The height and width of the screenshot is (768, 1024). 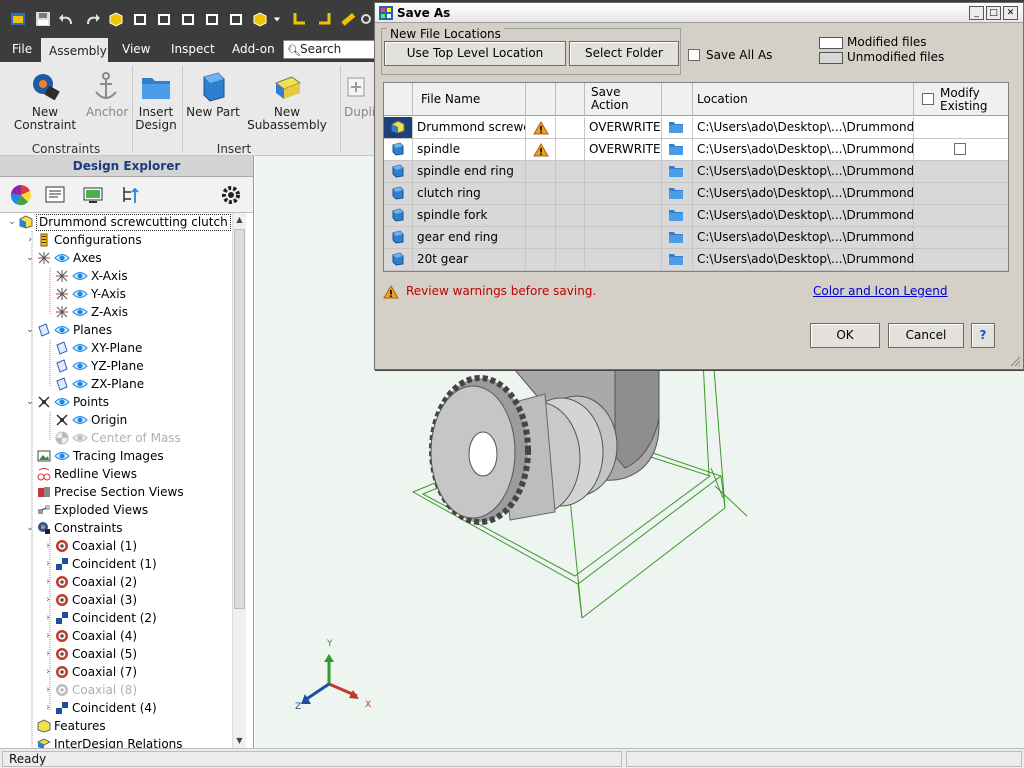 I want to click on save-icon, so click(x=43, y=19).